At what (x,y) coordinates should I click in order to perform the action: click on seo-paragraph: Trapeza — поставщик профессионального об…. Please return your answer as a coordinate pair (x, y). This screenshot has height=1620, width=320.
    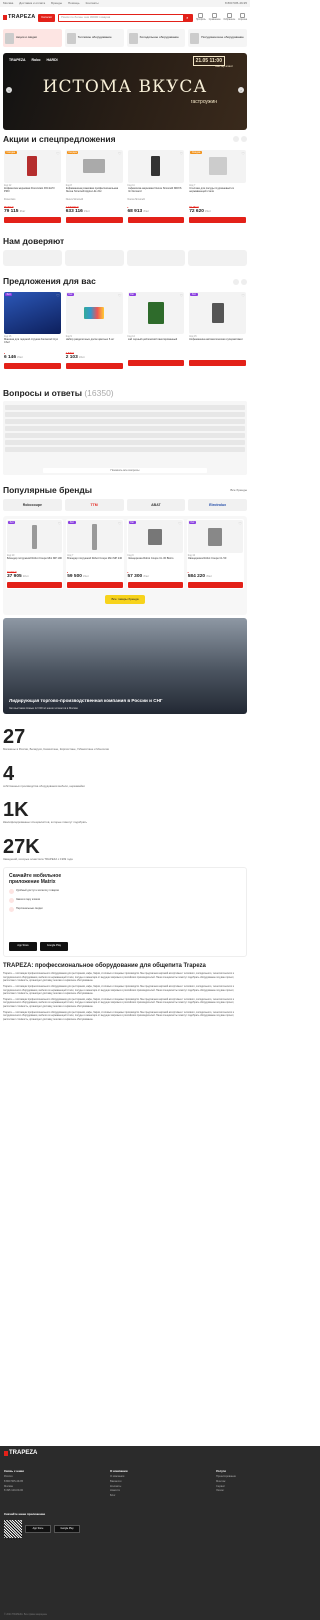
    Looking at the image, I should click on (119, 977).